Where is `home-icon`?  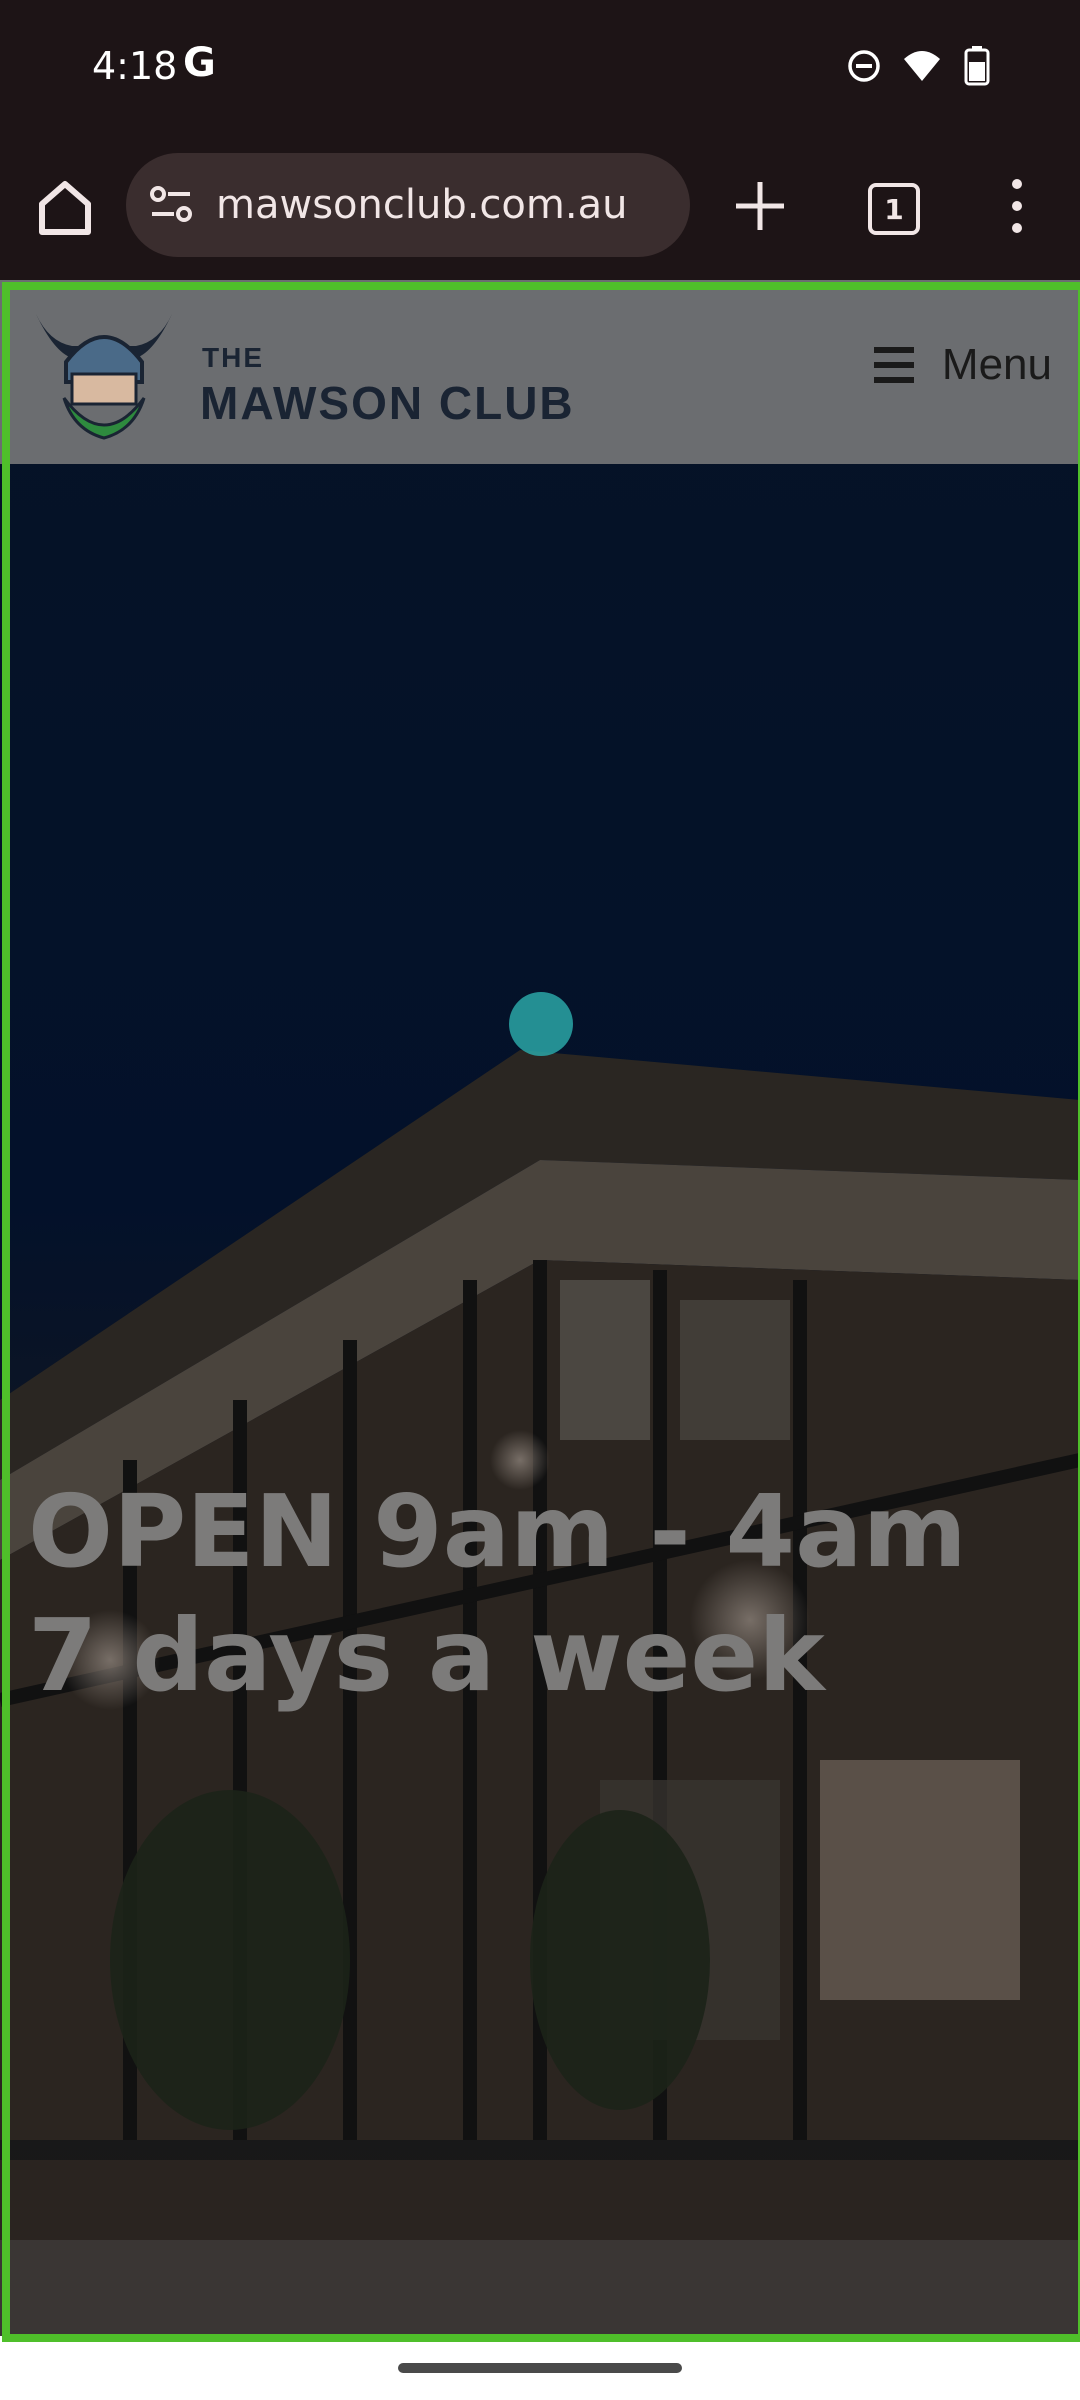
home-icon is located at coordinates (65, 208).